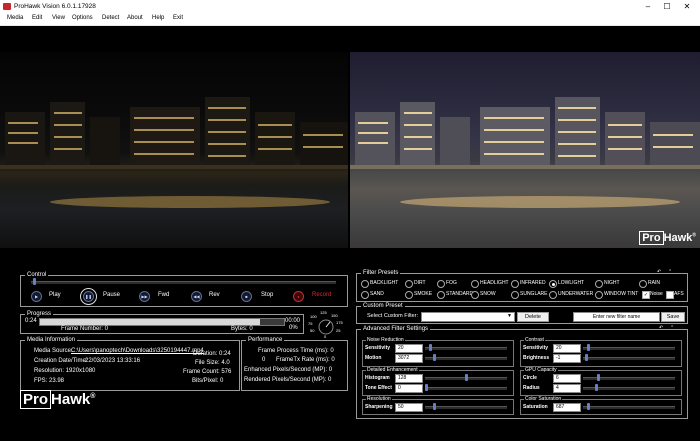 The width and height of the screenshot is (700, 441). Describe the element at coordinates (377, 294) in the screenshot. I see `preset-label-sand: SAND` at that location.